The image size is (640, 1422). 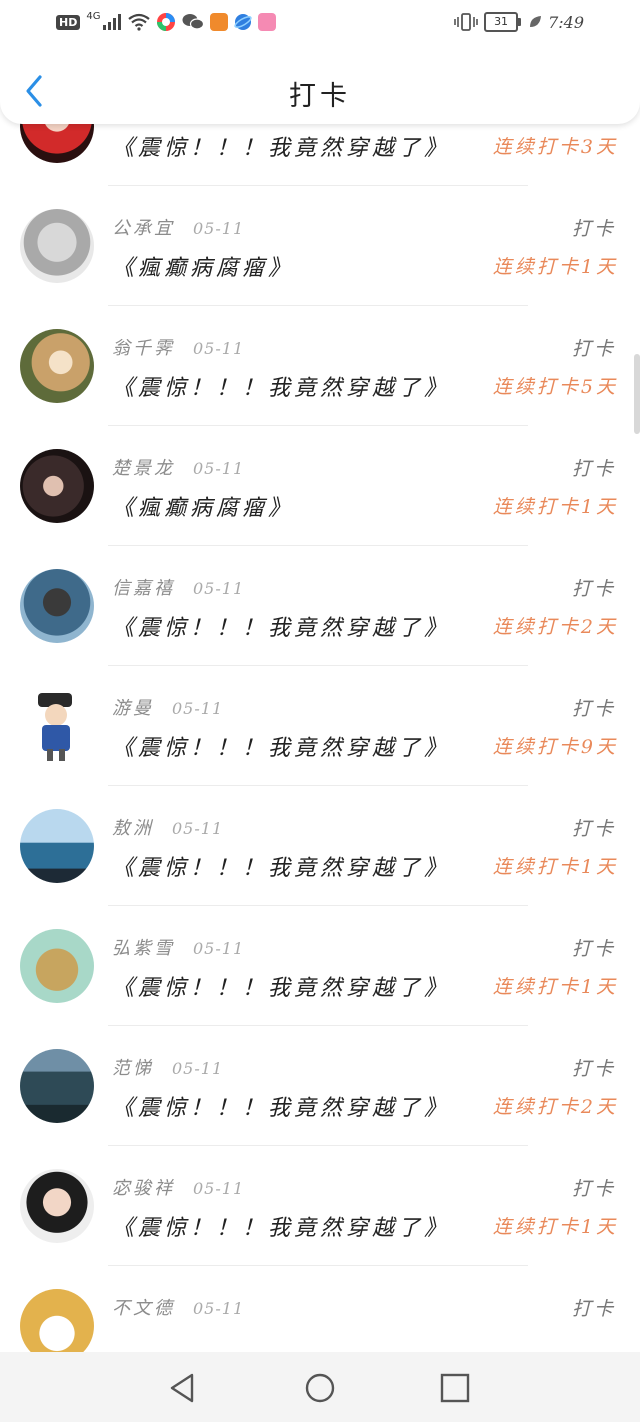 What do you see at coordinates (219, 22) in the screenshot?
I see `video-app-icon` at bounding box center [219, 22].